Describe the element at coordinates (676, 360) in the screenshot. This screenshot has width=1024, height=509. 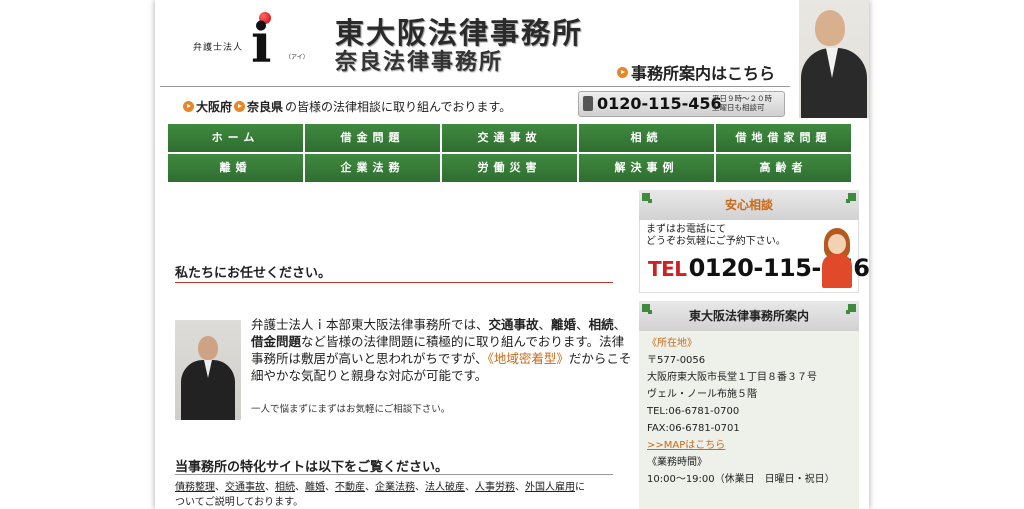
I see `postal-code: 〒577-0056` at that location.